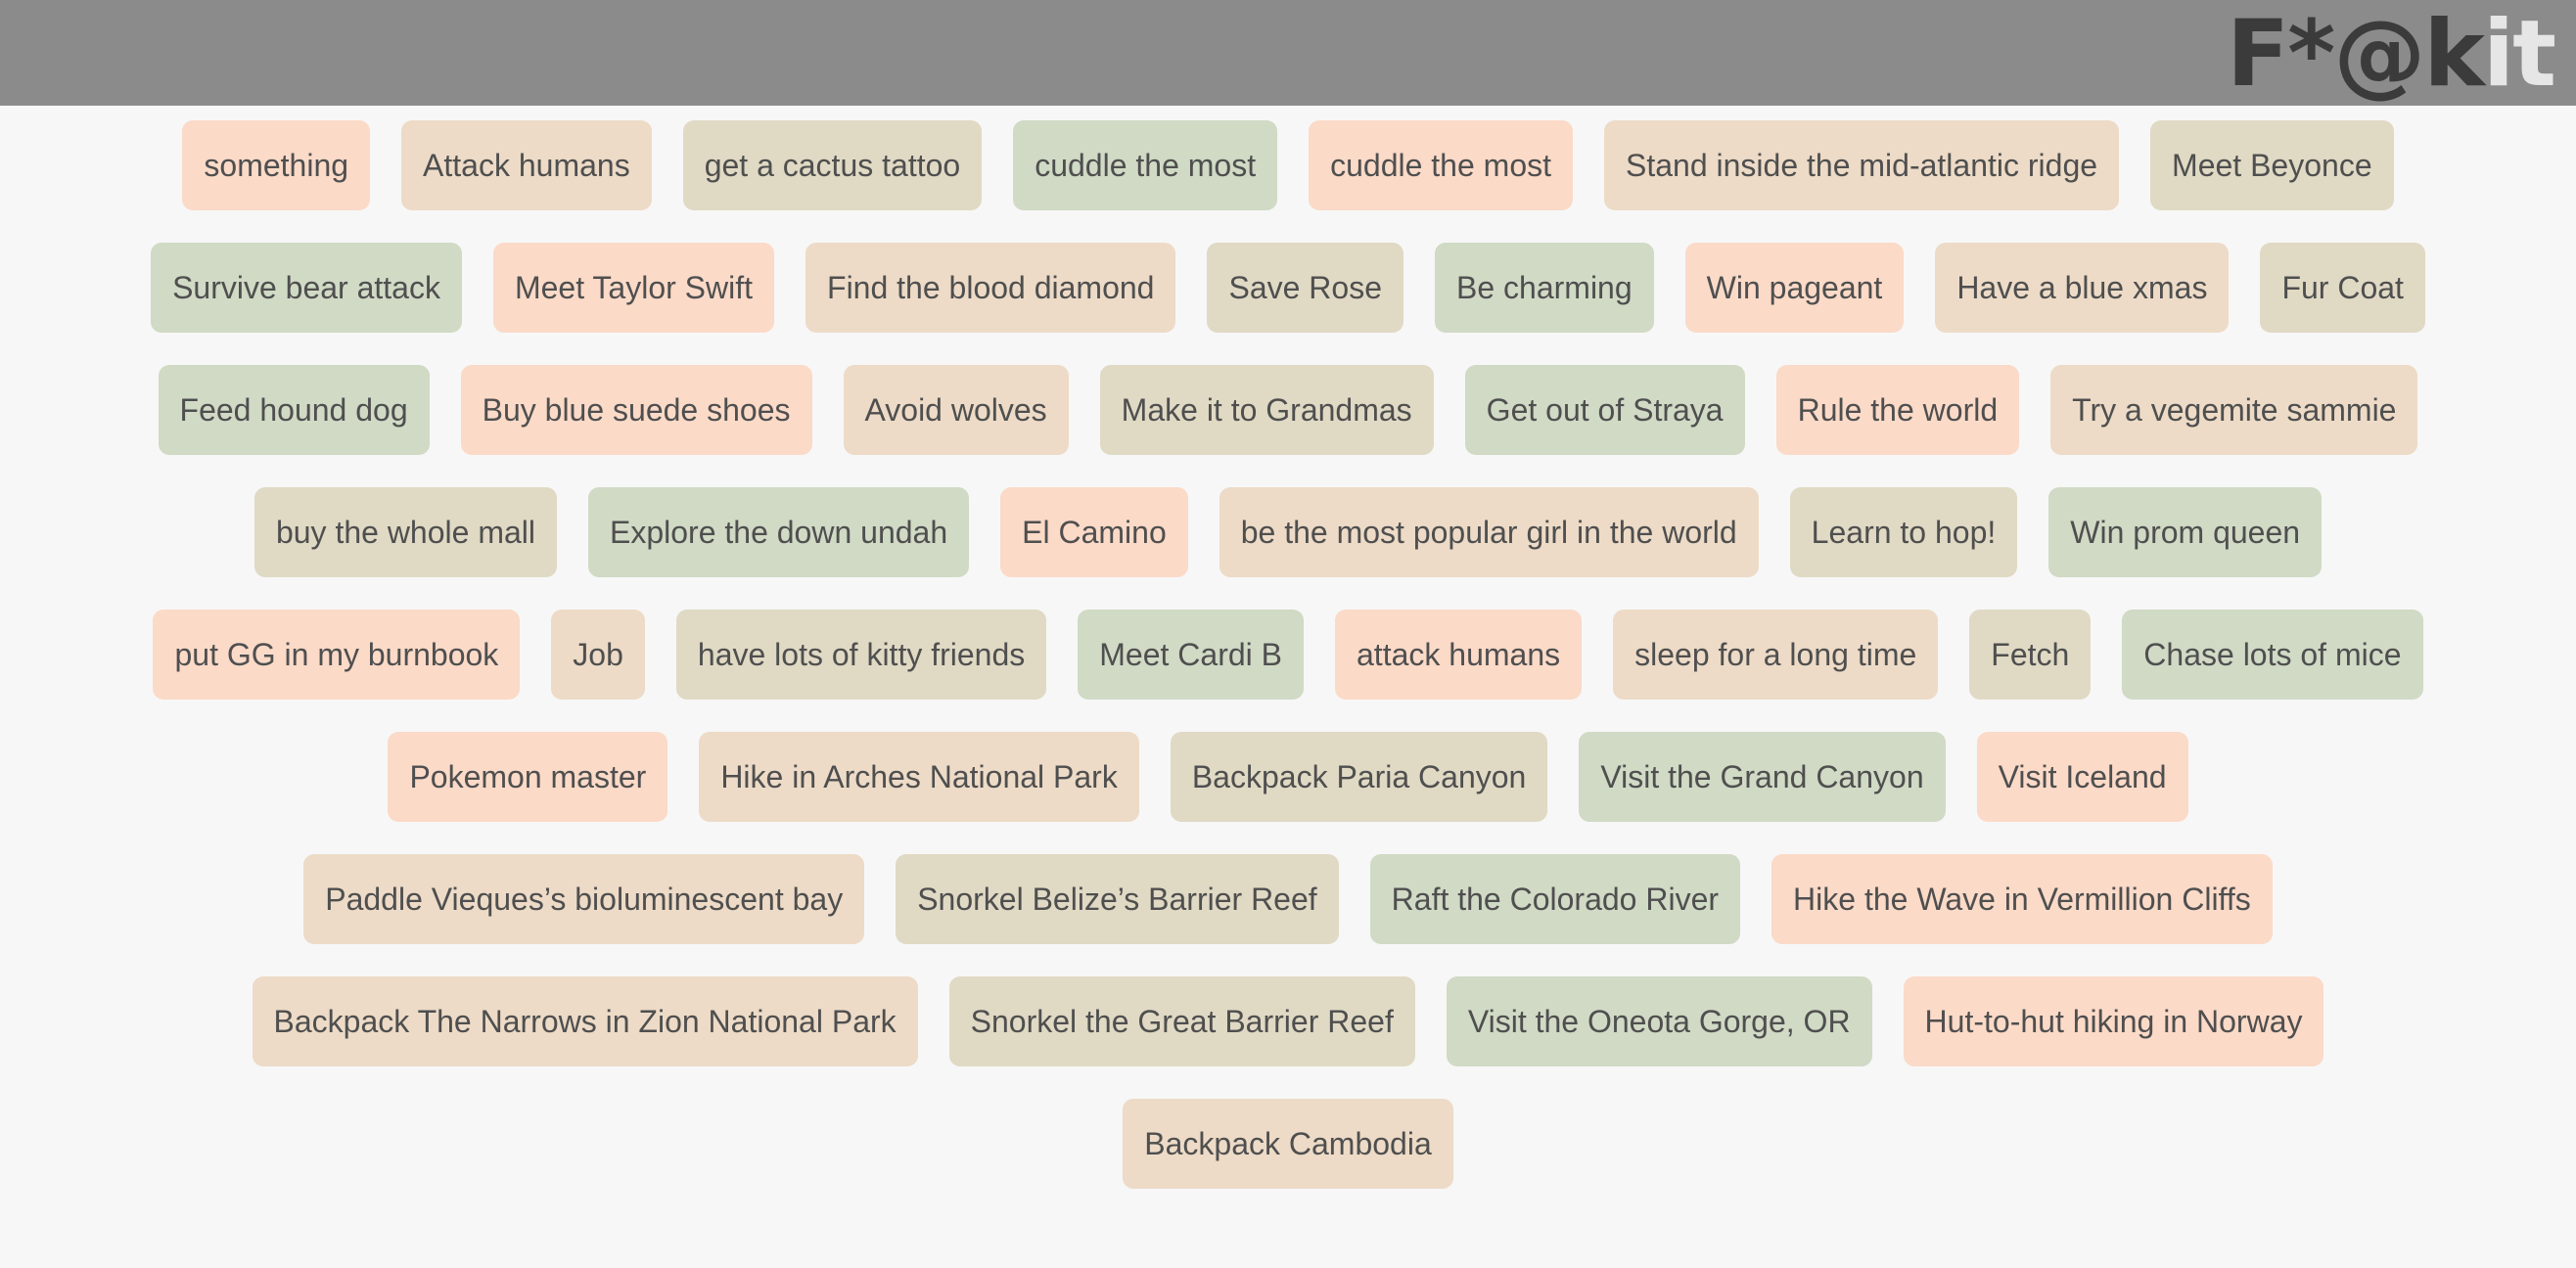 The height and width of the screenshot is (1268, 2576). Describe the element at coordinates (1359, 777) in the screenshot. I see `bucket-list-tag: Backpack Paria Canyon` at that location.